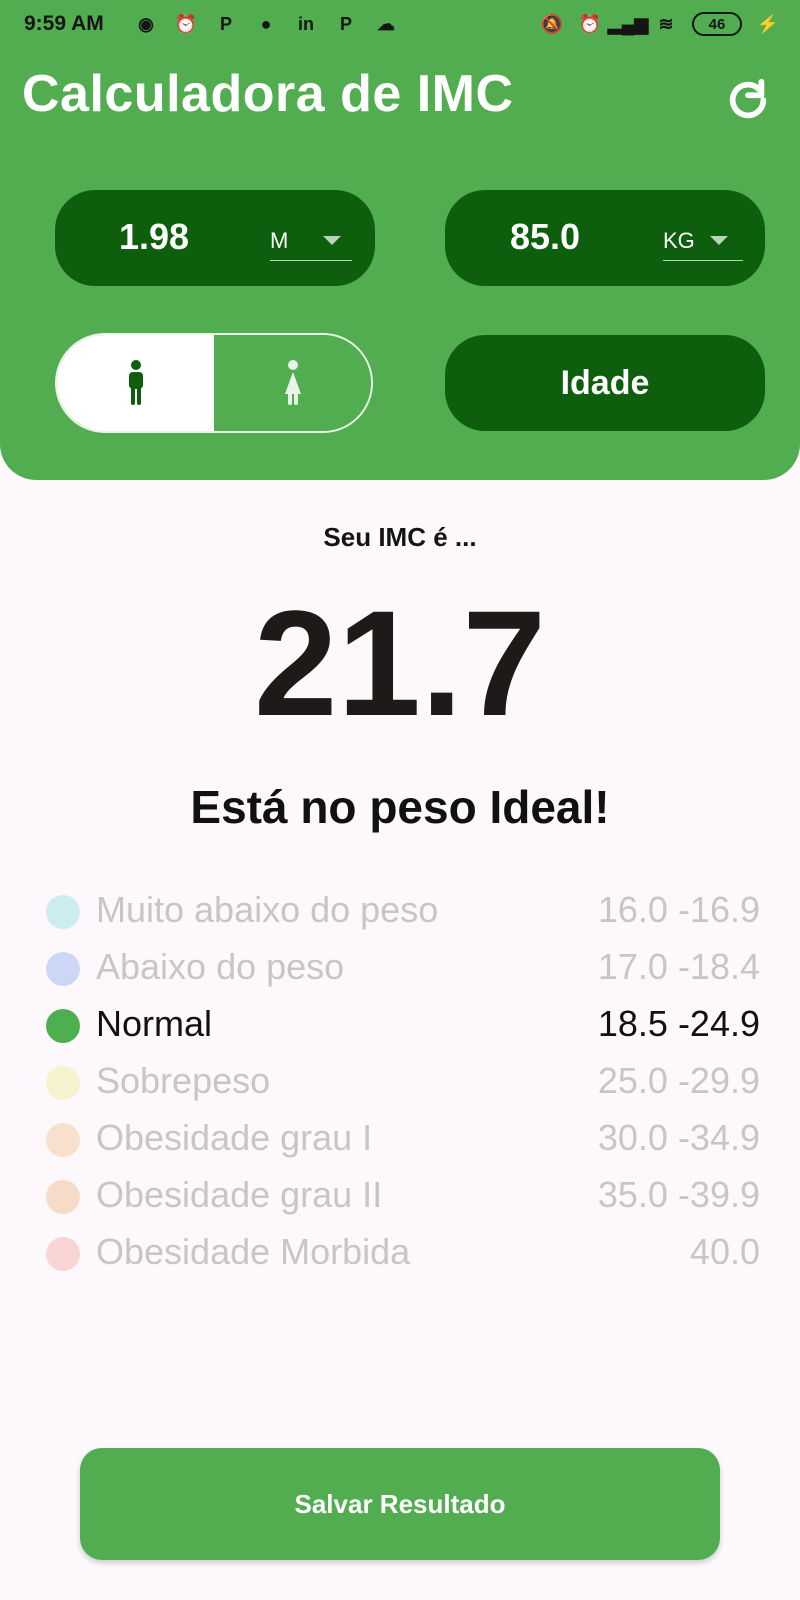  I want to click on status-notification-icons: ◉ ⏰ P ● in P ☁, so click(266, 24).